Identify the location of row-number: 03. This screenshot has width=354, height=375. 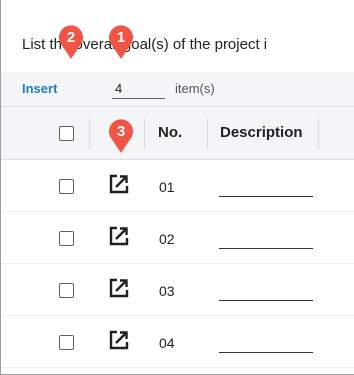
(167, 291).